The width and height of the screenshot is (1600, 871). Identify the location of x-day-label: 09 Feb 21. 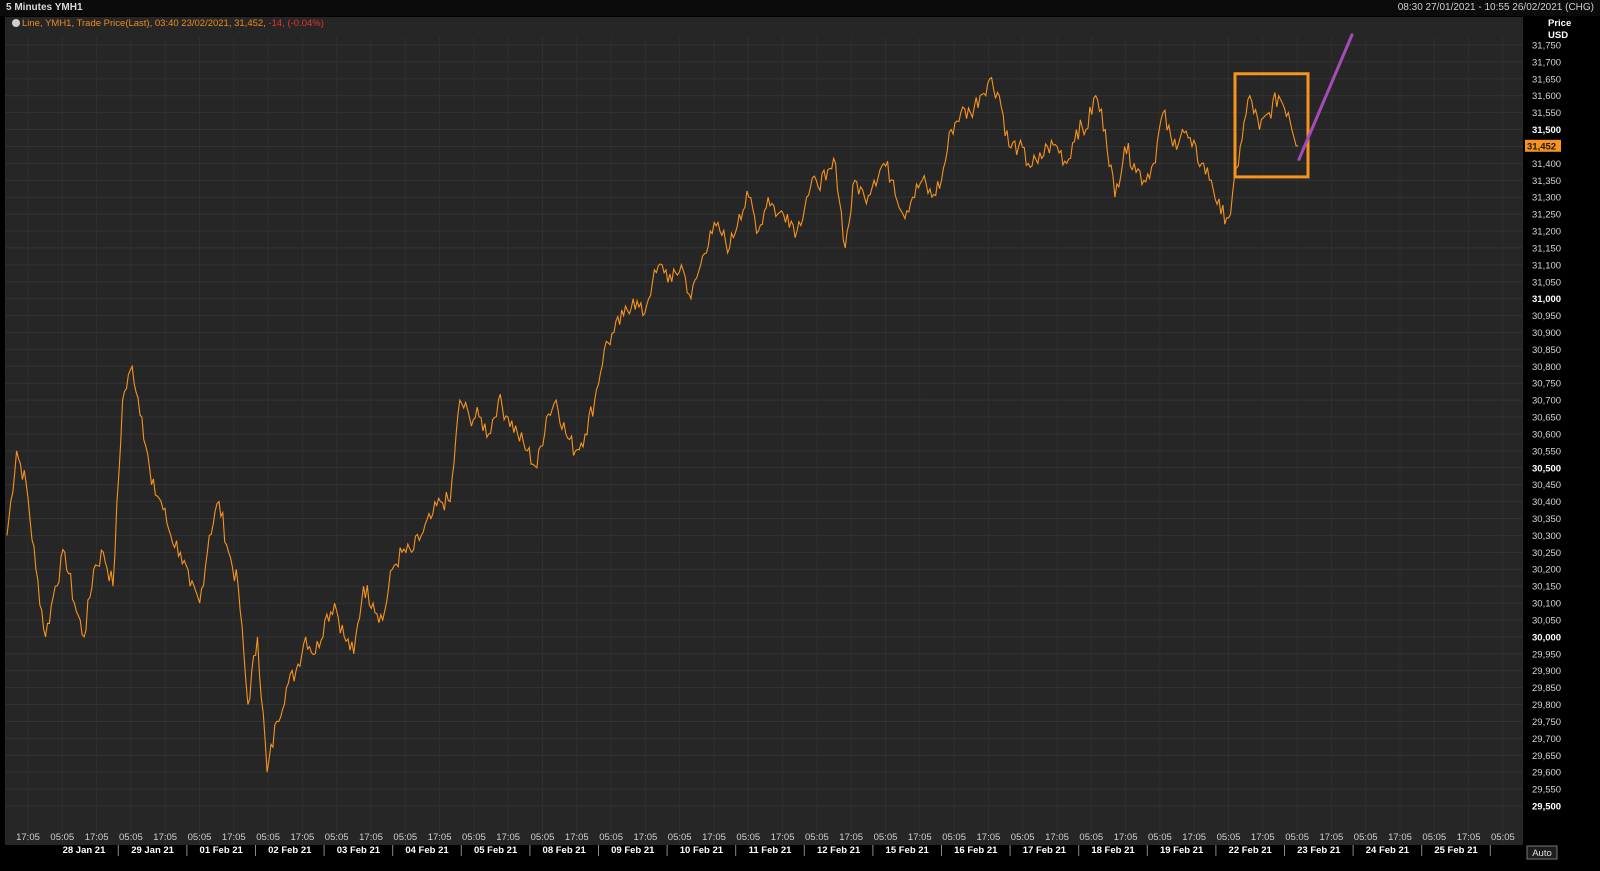
(633, 850).